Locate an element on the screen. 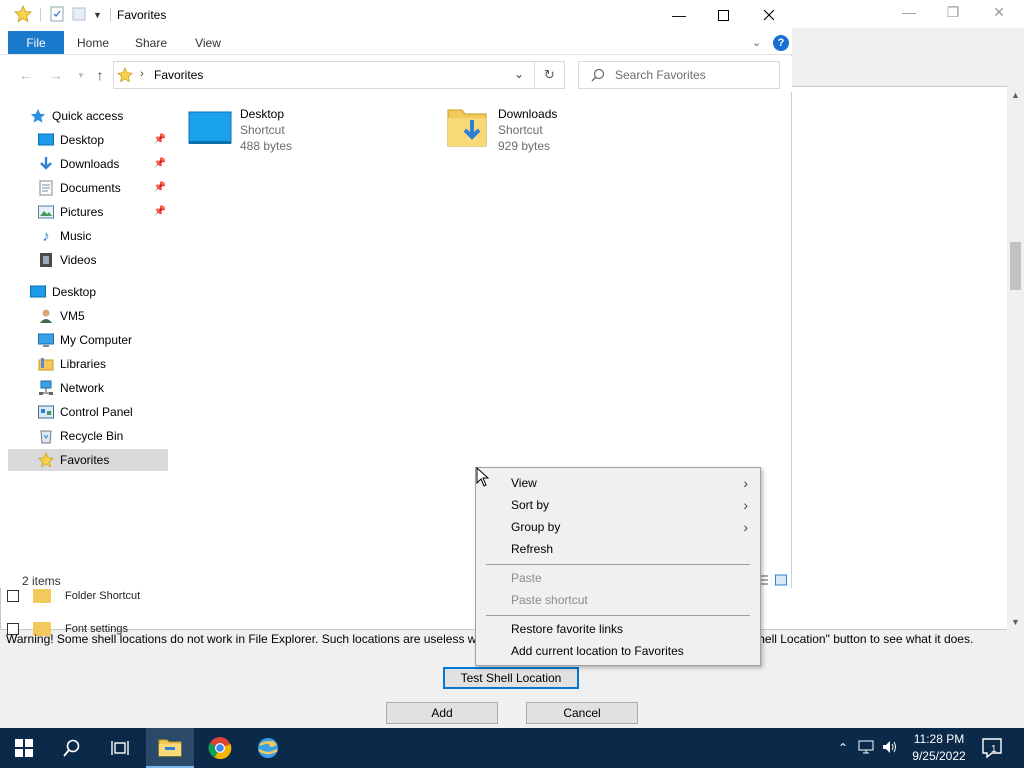 This screenshot has height=768, width=1024. nav-item-network: Network is located at coordinates (103, 388).